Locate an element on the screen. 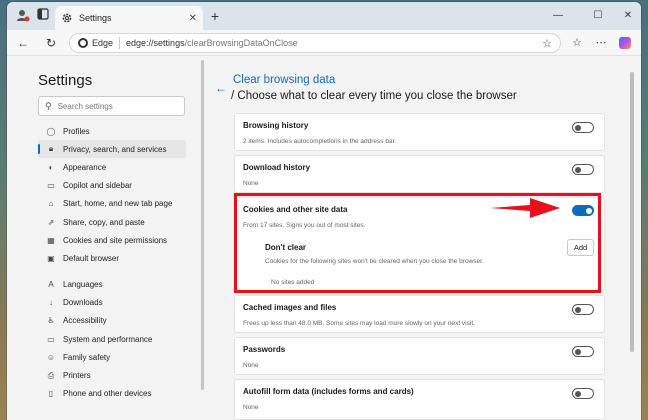  dont-clear-title: Don't clear is located at coordinates (286, 247).